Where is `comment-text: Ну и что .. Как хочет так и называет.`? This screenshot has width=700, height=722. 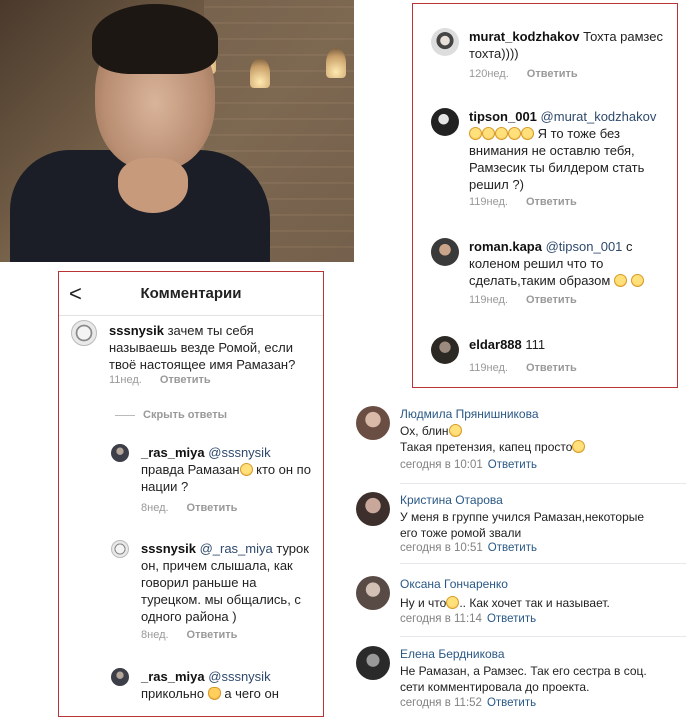
comment-text: Ну и что .. Как хочет так и называет. is located at coordinates (525, 603).